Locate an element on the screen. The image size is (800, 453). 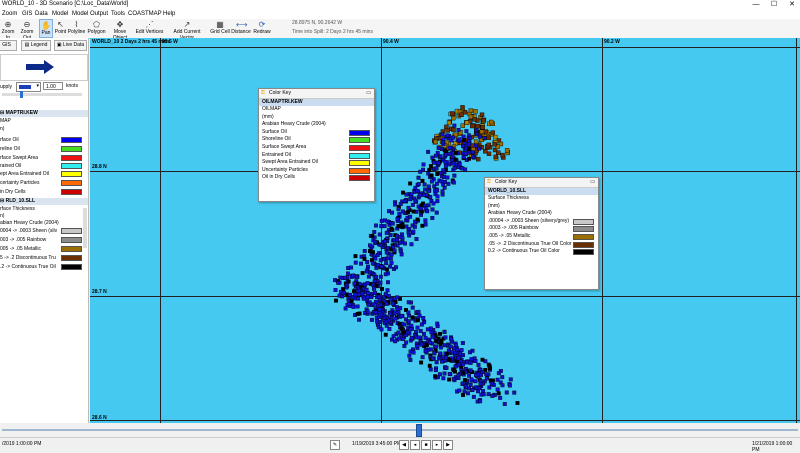
zoom-in-button: ⊕Zoom In is located at coordinates (8, 30).